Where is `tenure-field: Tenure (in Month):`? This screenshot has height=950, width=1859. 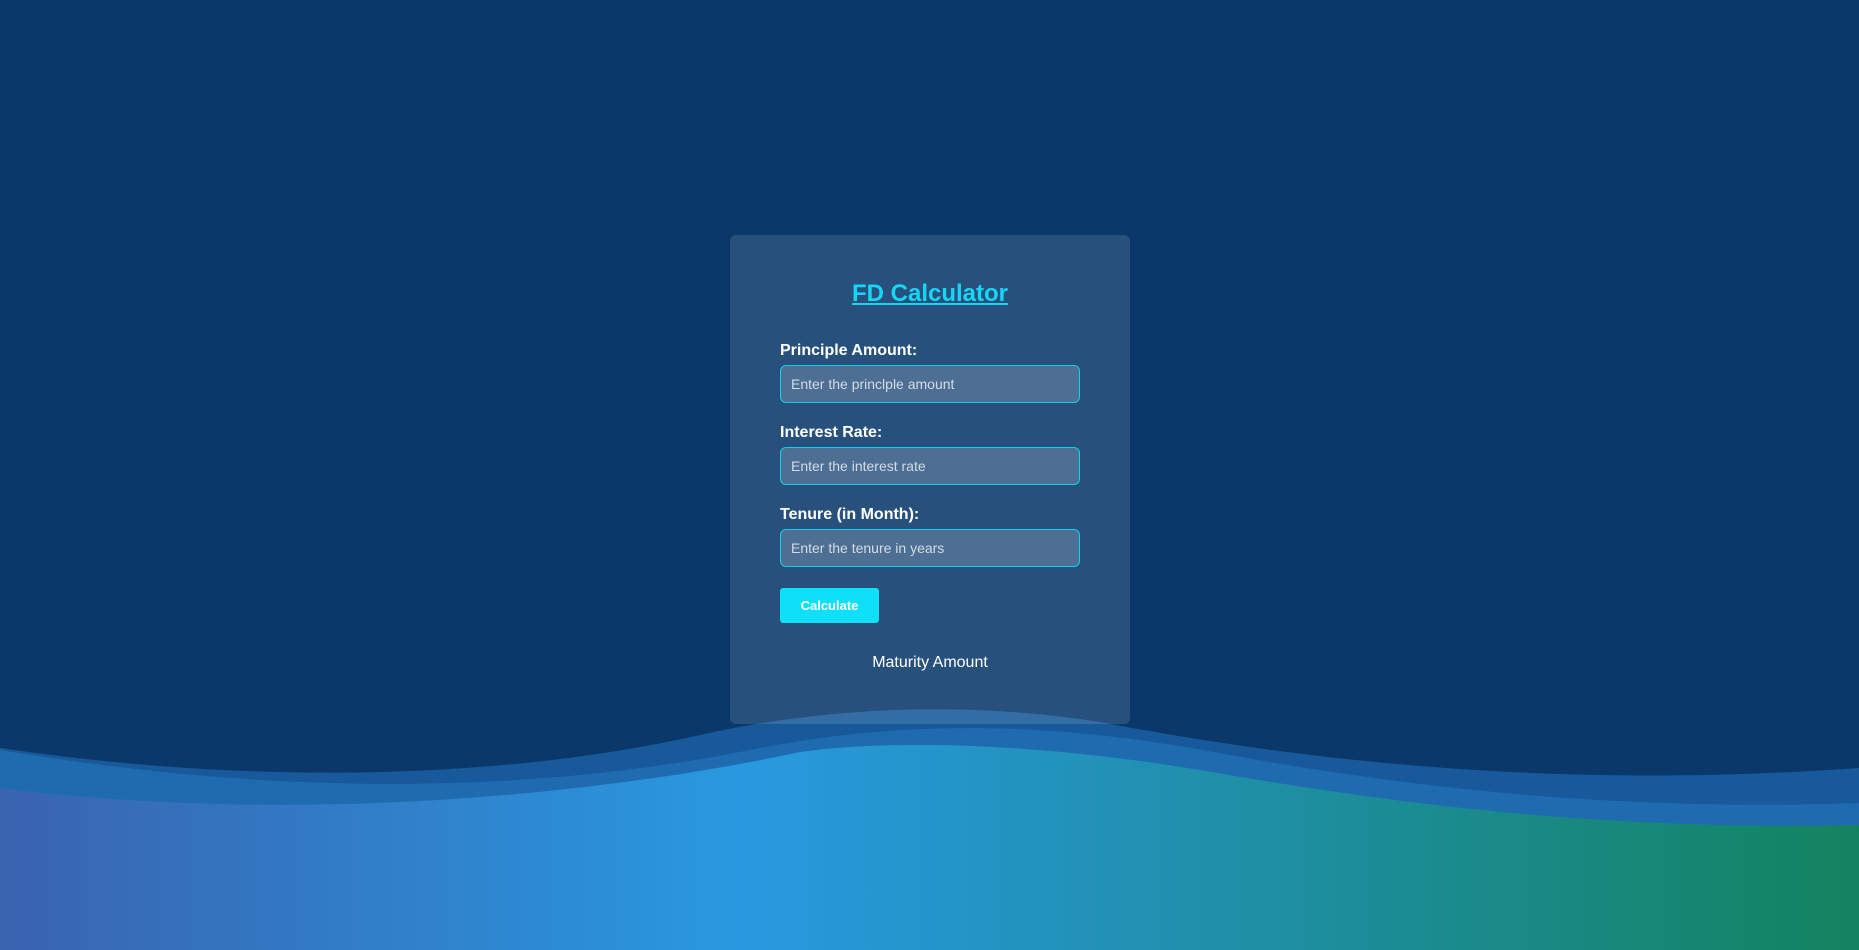
tenure-field: Tenure (in Month): is located at coordinates (930, 536).